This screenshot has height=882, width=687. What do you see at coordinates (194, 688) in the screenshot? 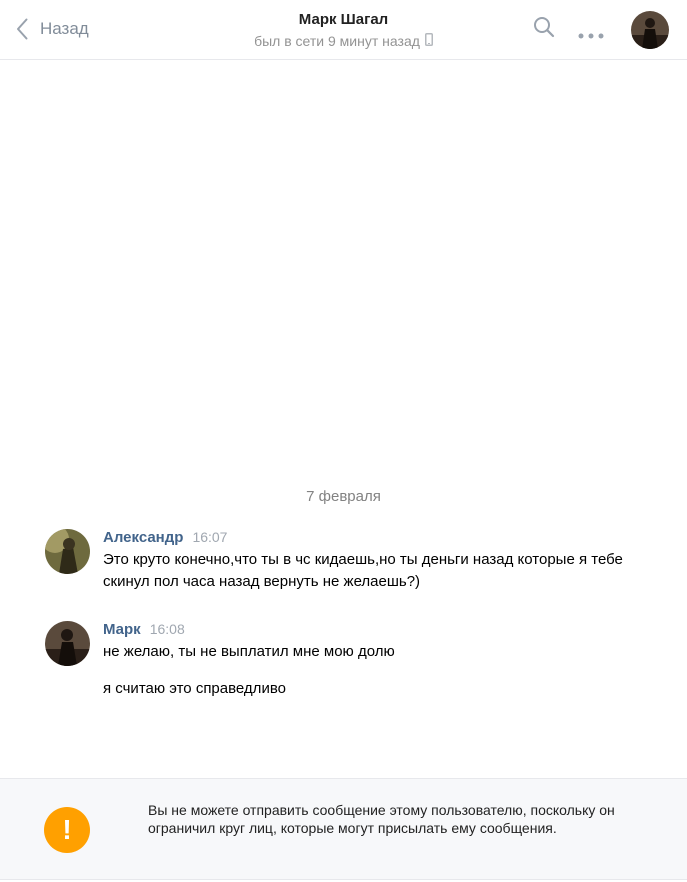
I see `message-text: я считаю это справедливо` at bounding box center [194, 688].